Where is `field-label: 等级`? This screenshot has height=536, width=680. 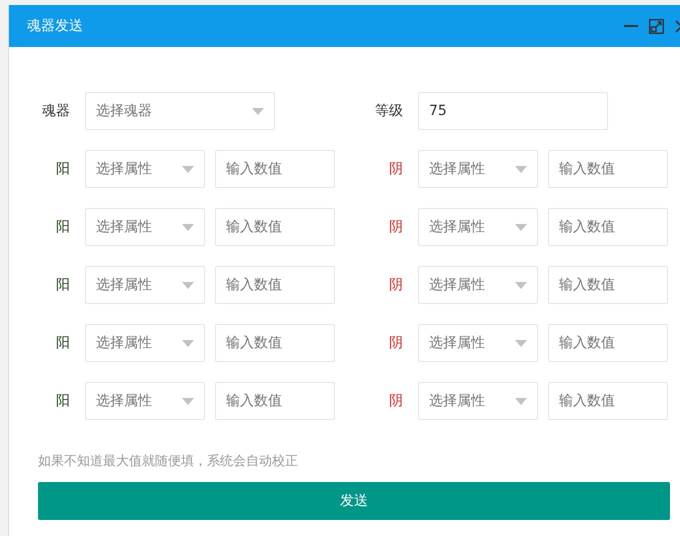 field-label: 等级 is located at coordinates (388, 111).